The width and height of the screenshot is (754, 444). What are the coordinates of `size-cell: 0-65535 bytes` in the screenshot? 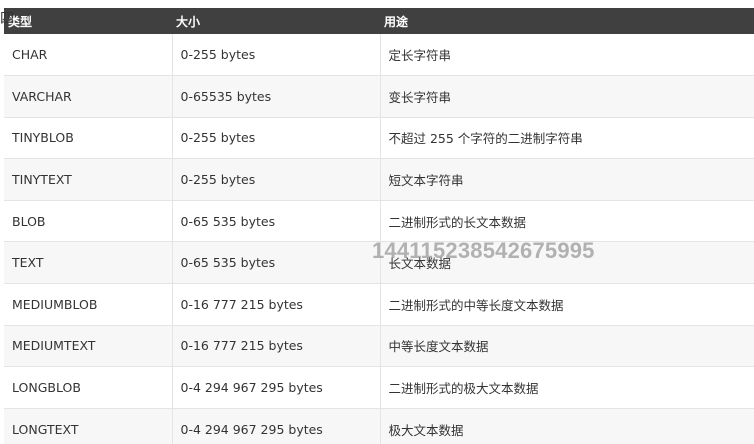 It's located at (276, 96).